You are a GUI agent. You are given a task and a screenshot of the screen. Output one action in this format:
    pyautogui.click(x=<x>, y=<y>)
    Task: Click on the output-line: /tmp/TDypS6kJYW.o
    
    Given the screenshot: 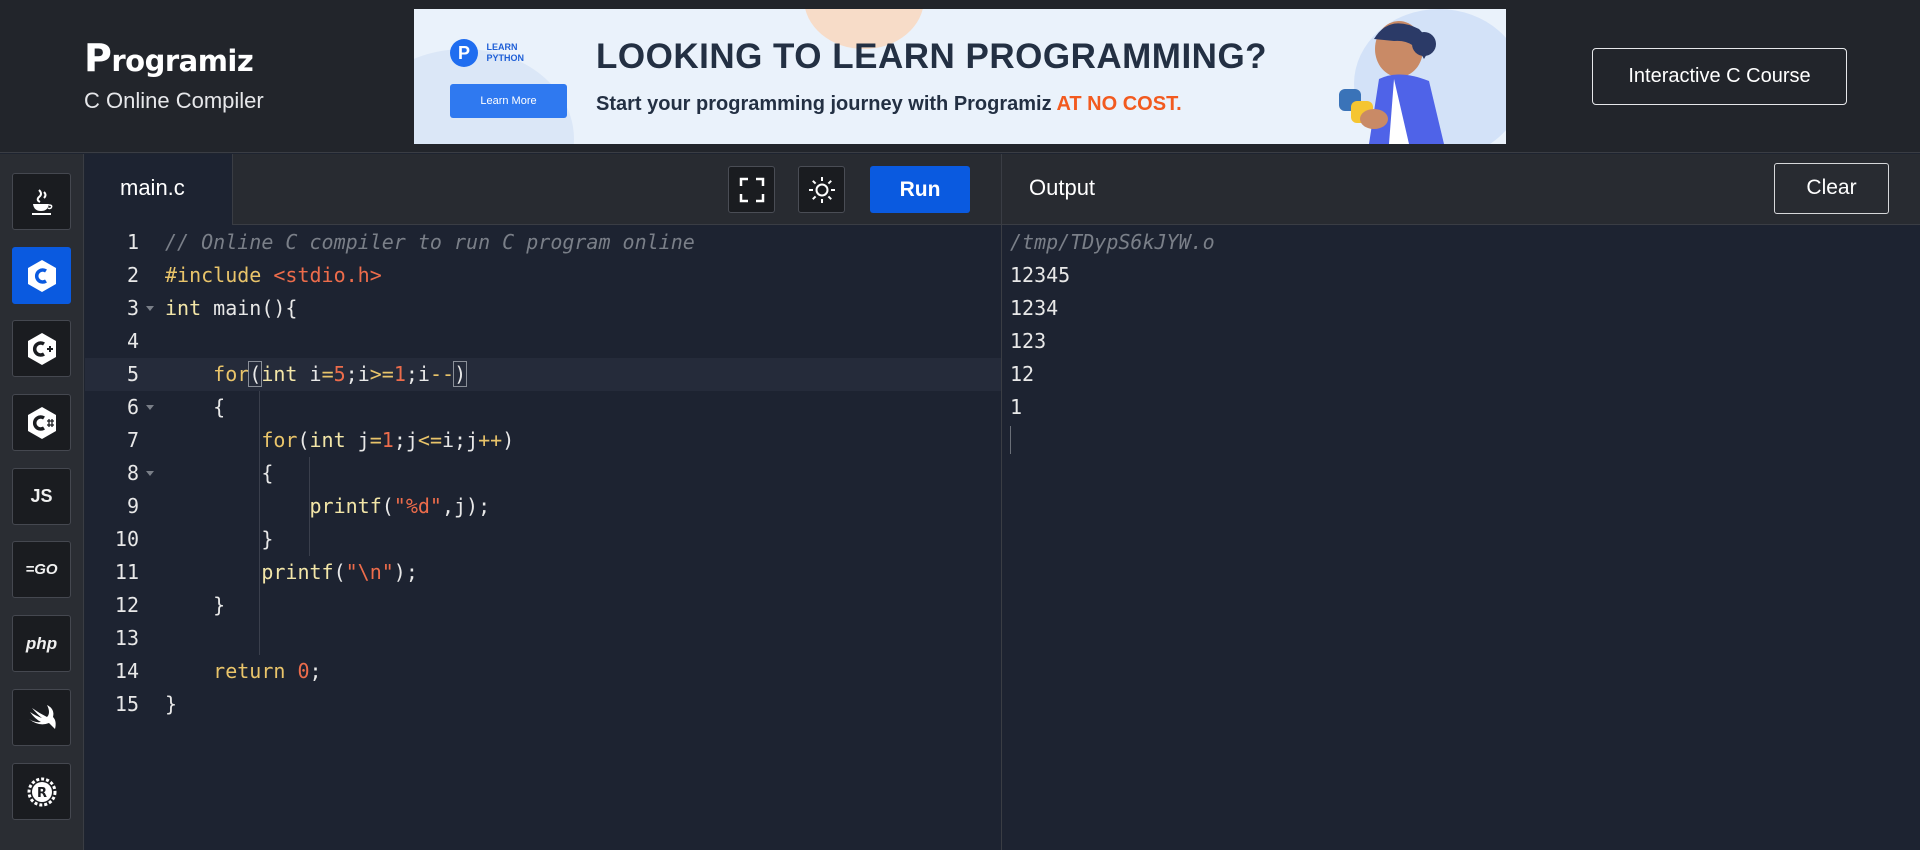 What is the action you would take?
    pyautogui.click(x=1112, y=242)
    